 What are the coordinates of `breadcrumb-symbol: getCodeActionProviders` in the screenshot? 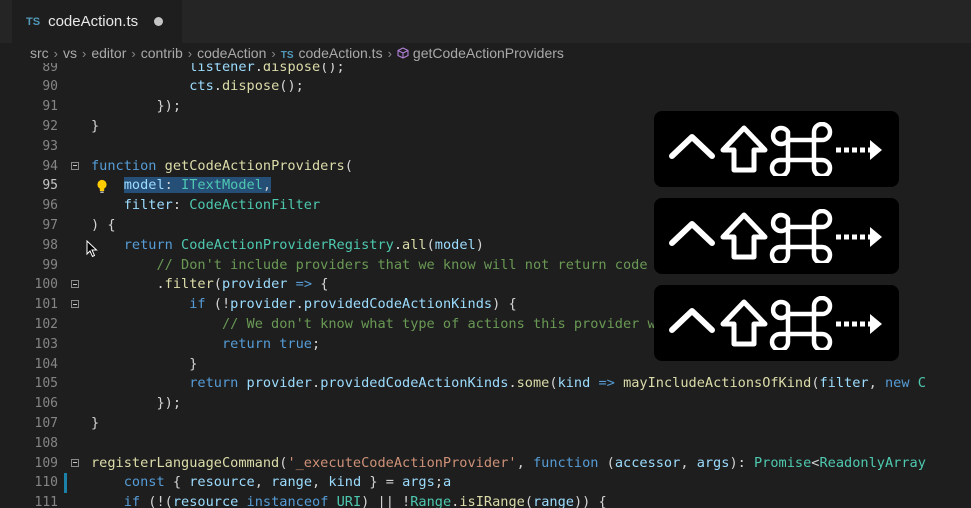 It's located at (480, 53).